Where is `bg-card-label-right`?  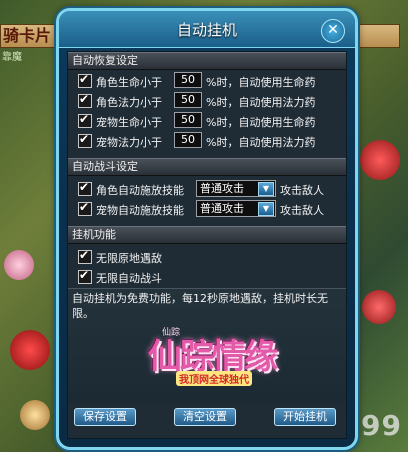 bg-card-label-right is located at coordinates (379, 36).